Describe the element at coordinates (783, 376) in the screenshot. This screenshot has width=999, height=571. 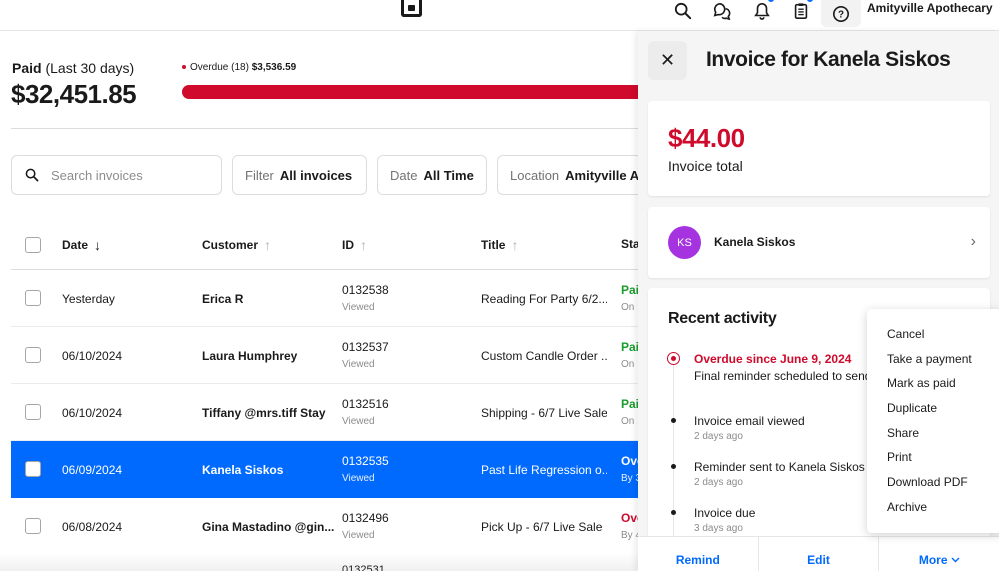
I see `activity-subtitle: Final reminder scheduled to send` at that location.